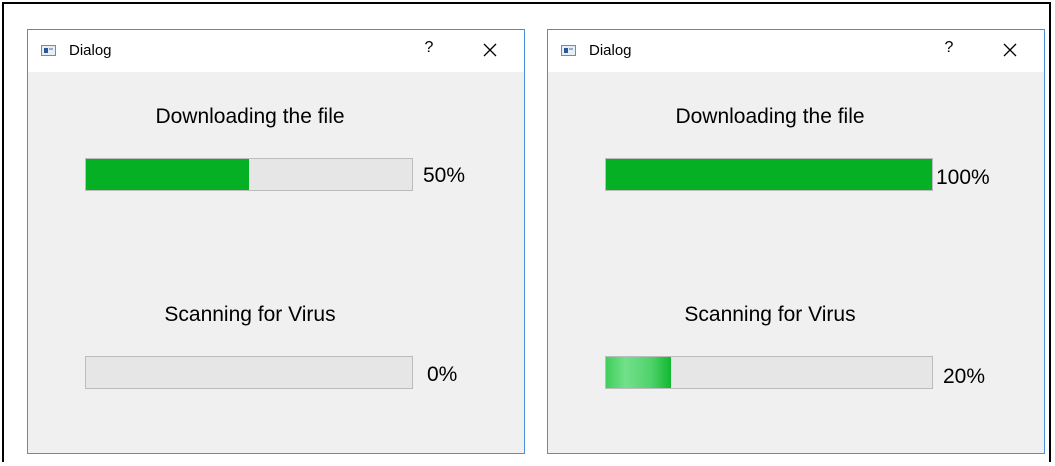  What do you see at coordinates (963, 177) in the screenshot?
I see `download-percent: 100%` at bounding box center [963, 177].